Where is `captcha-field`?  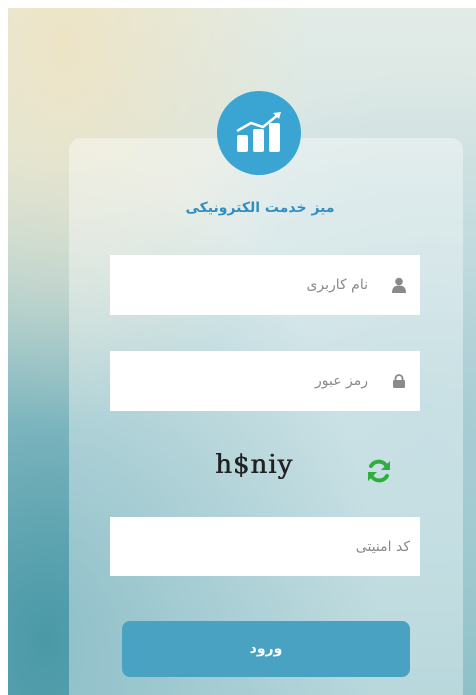 captcha-field is located at coordinates (265, 546).